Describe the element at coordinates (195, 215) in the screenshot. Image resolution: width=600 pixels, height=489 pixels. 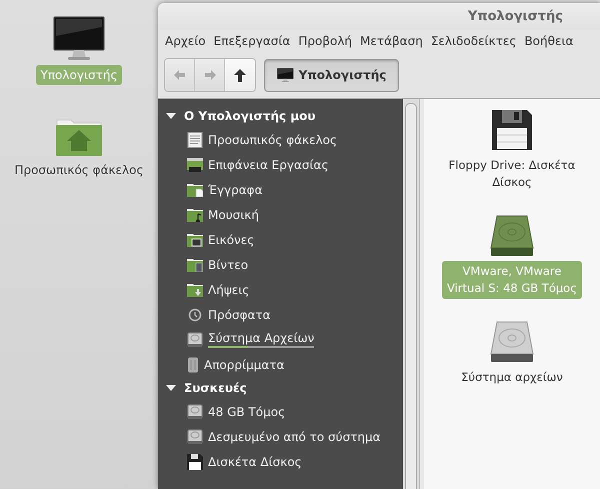
I see `music-folder-icon` at that location.